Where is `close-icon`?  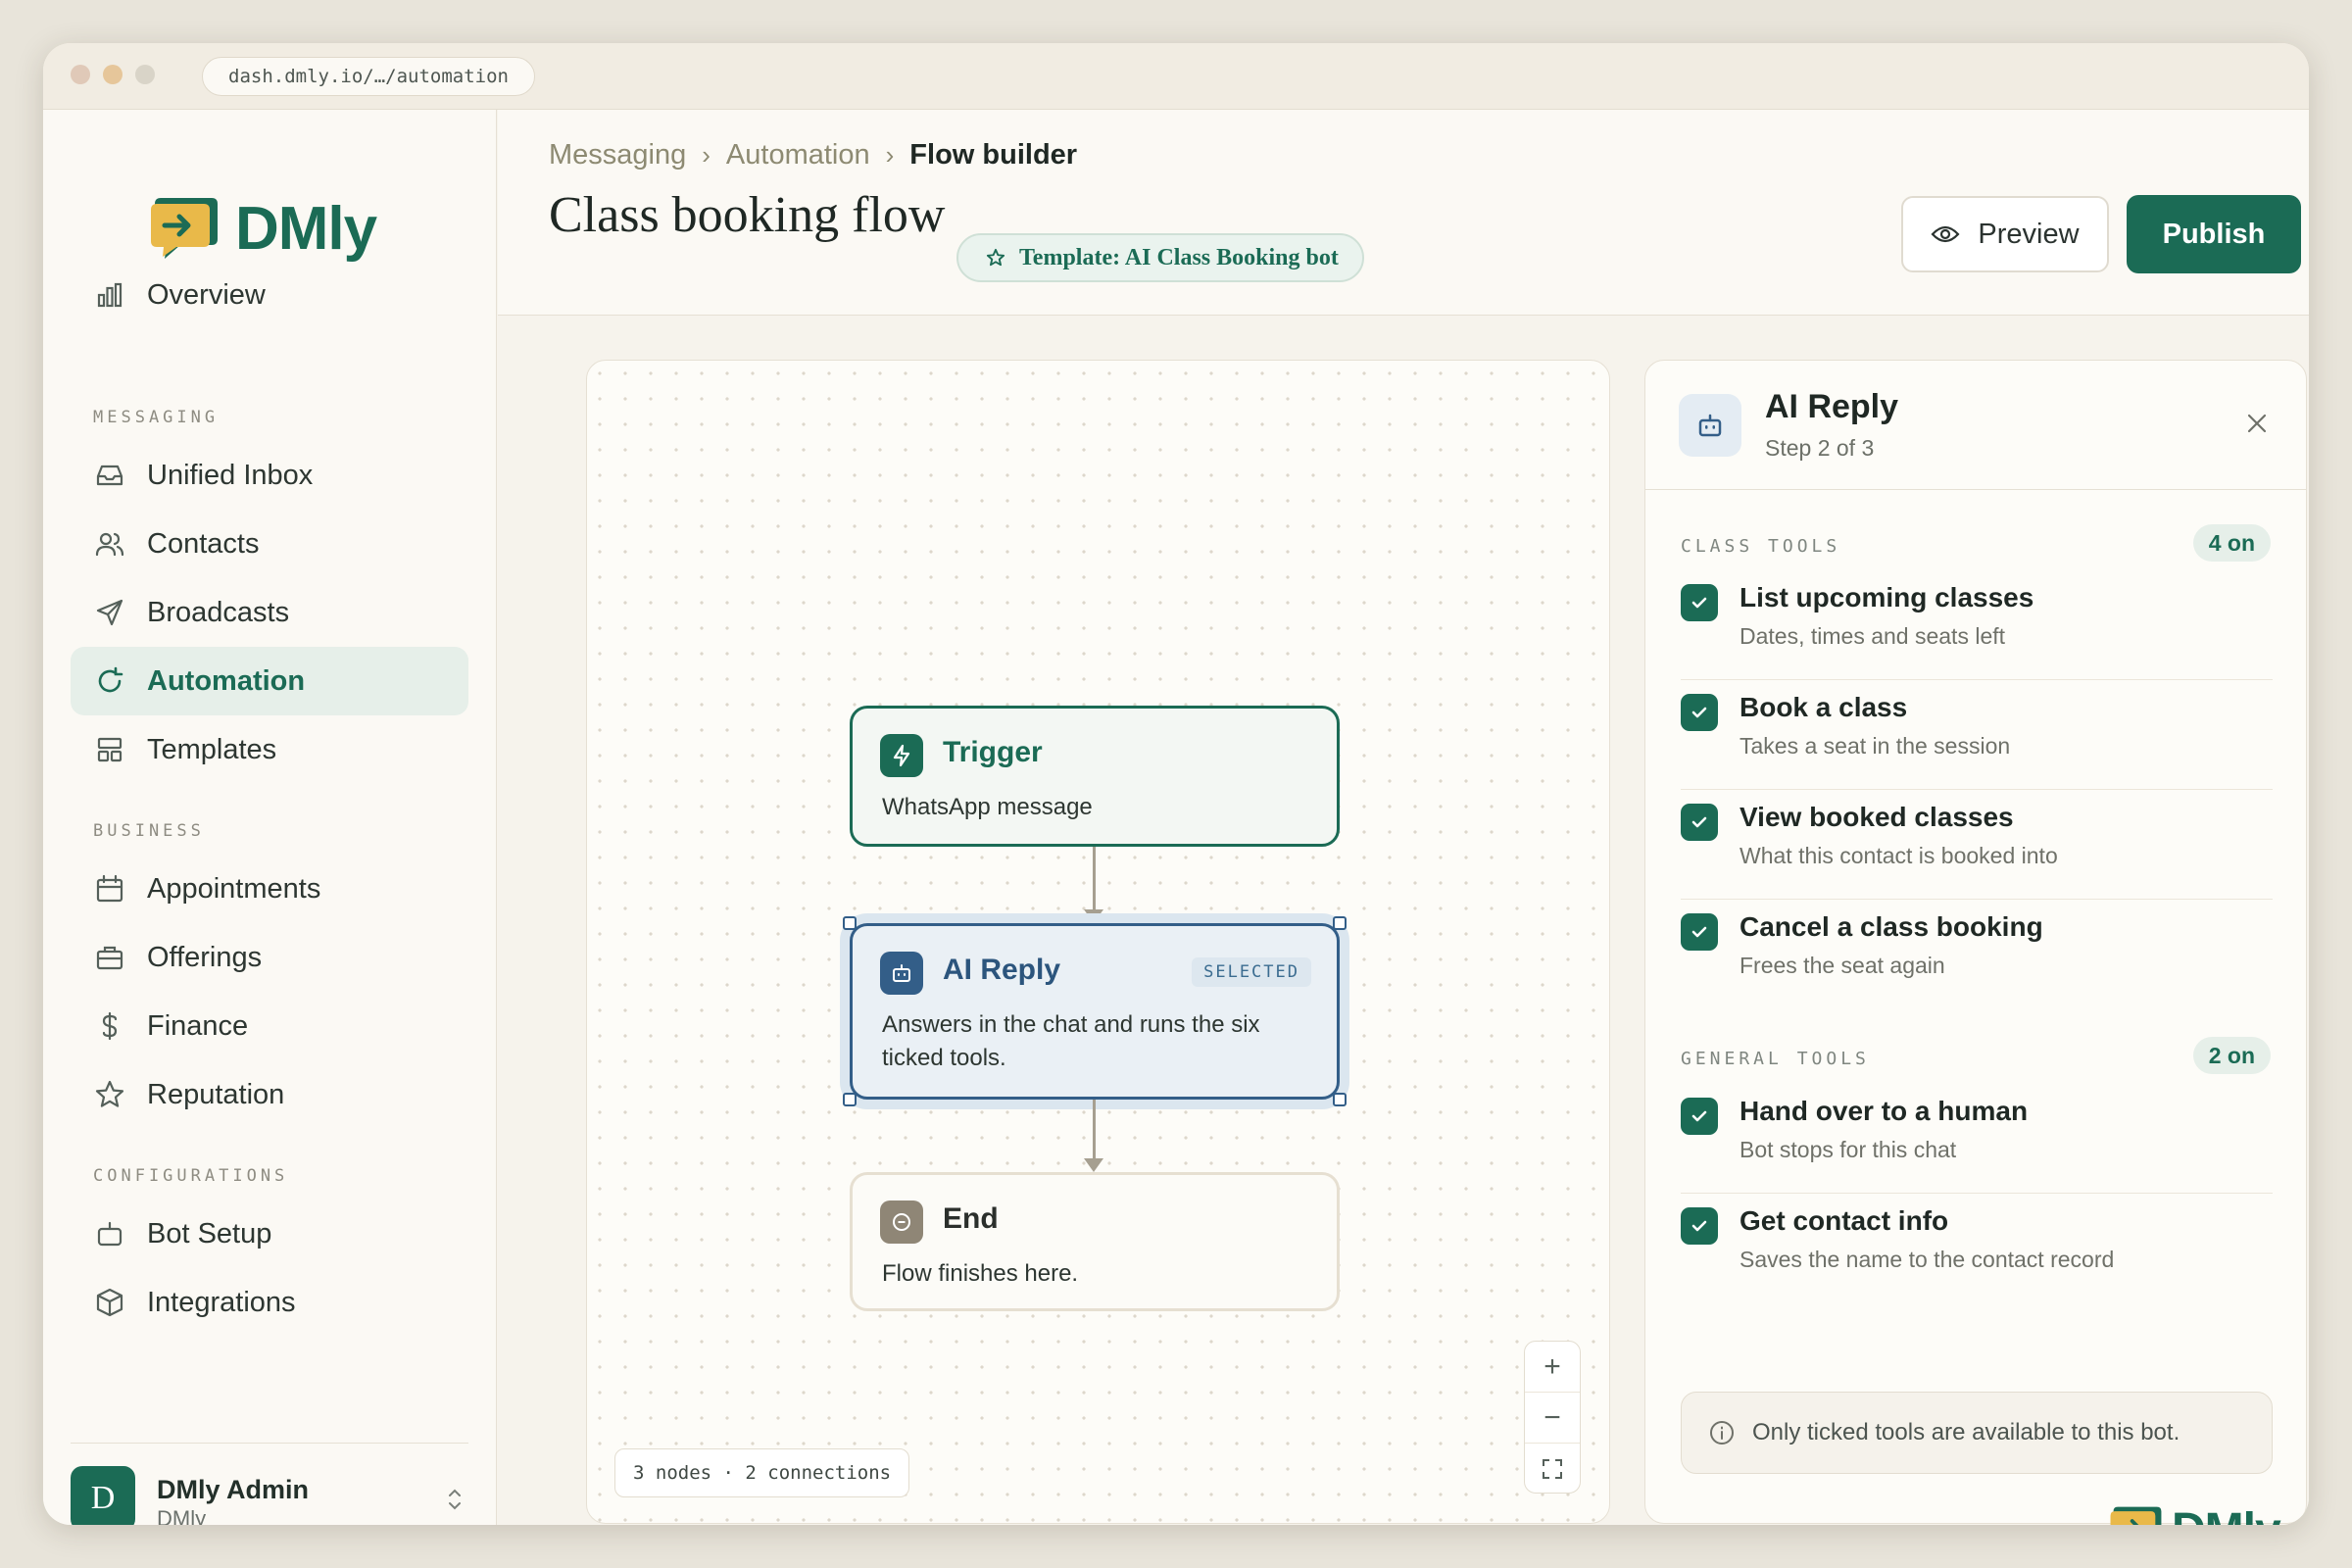 close-icon is located at coordinates (2257, 423).